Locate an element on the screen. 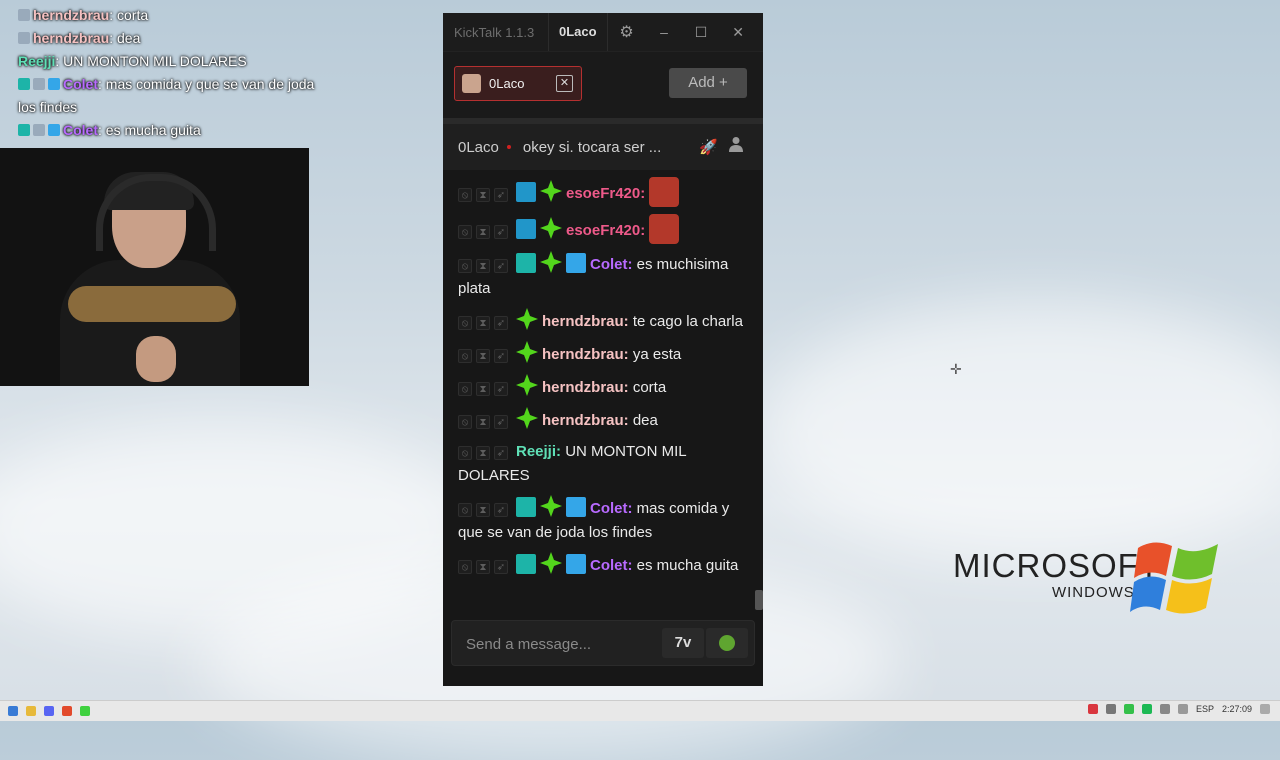  username: Reejji: is located at coordinates (538, 451).